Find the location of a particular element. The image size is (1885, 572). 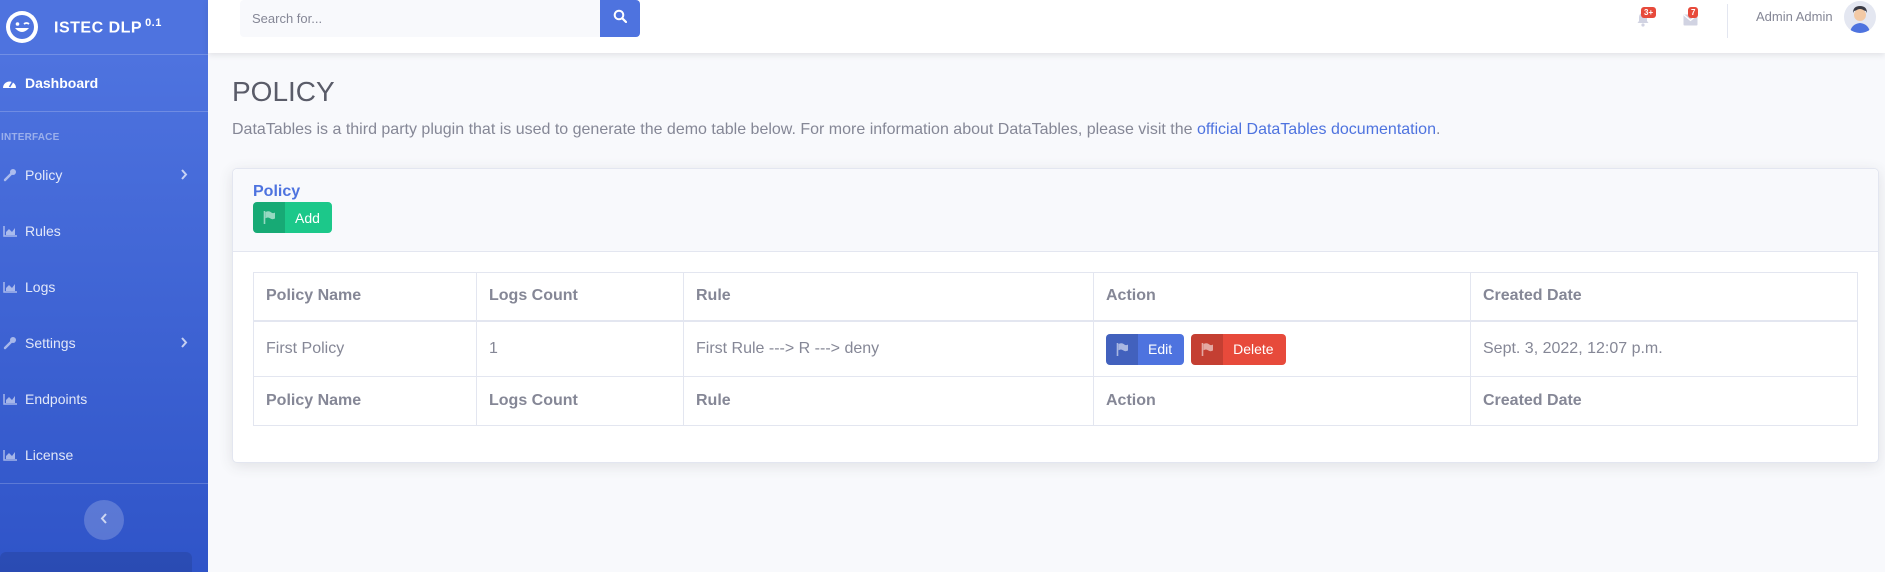

logs-count-cell: 1 is located at coordinates (580, 348).